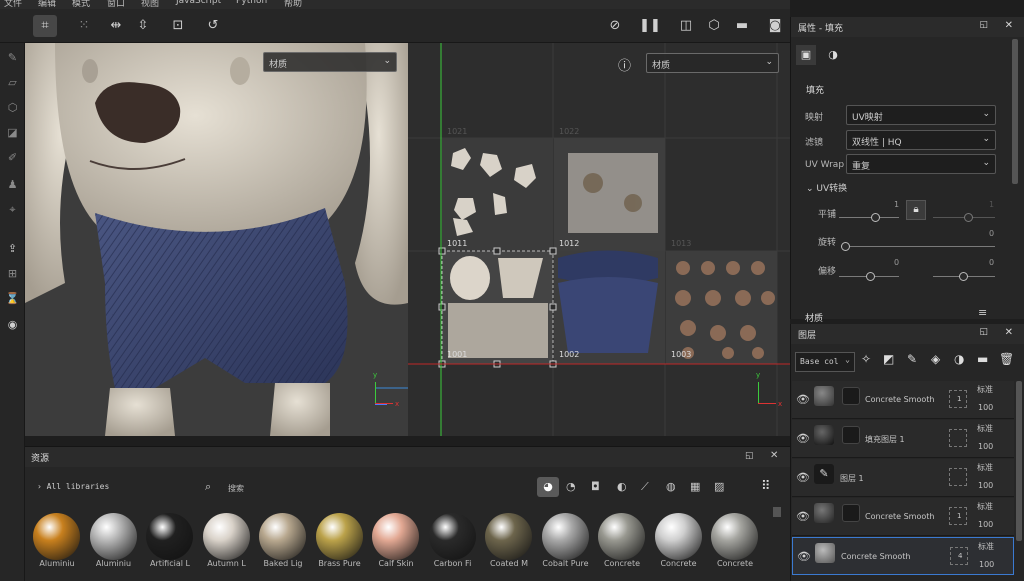 This screenshot has width=1024, height=581. I want to click on reset-rotation-icon: ↺, so click(213, 26).